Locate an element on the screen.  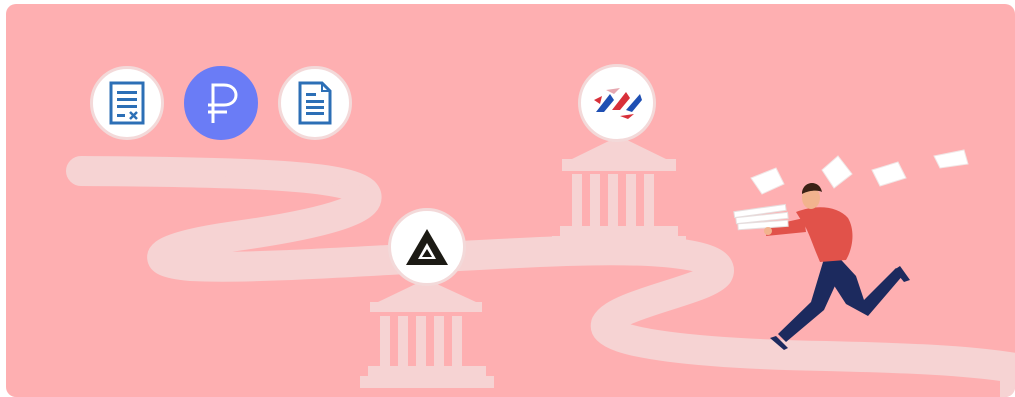
tax-document-badge is located at coordinates (127, 103).